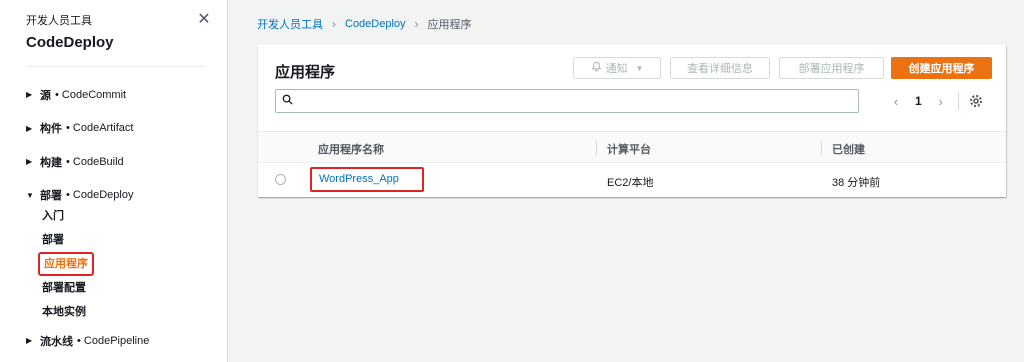  I want to click on notify-button: 通知 ▼, so click(617, 68).